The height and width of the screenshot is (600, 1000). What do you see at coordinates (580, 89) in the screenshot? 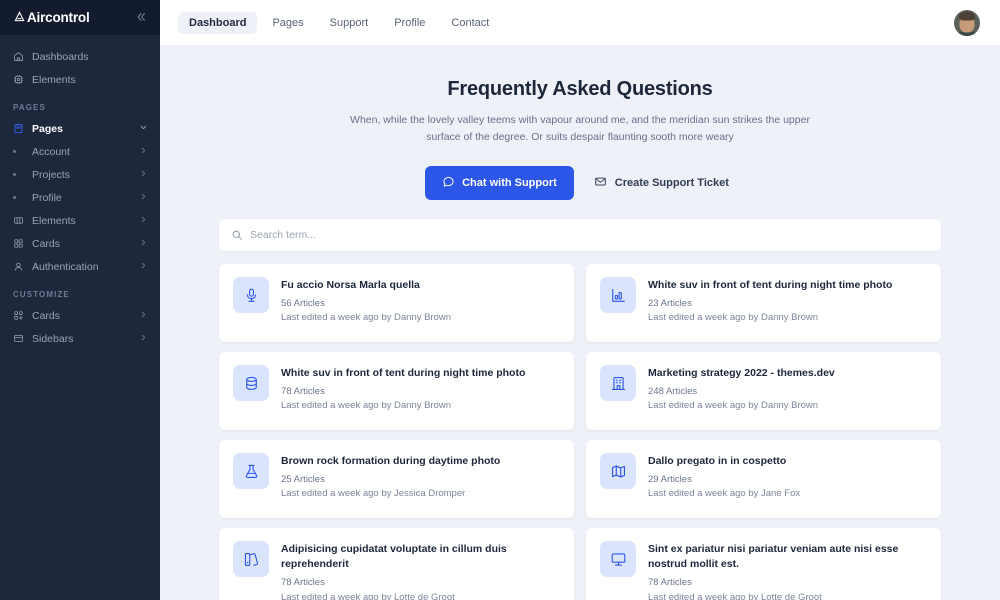
I see `page-title: Frequently Asked Questions` at bounding box center [580, 89].